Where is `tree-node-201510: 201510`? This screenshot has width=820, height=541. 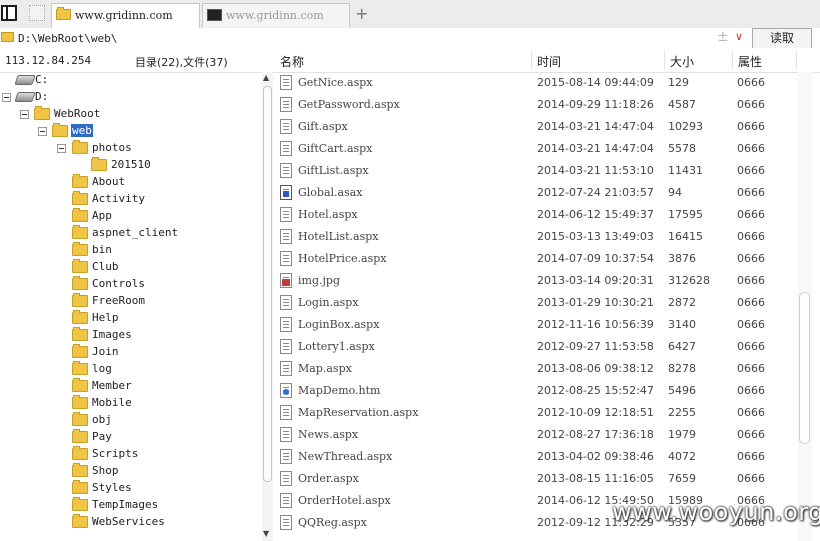 tree-node-201510: 201510 is located at coordinates (131, 165).